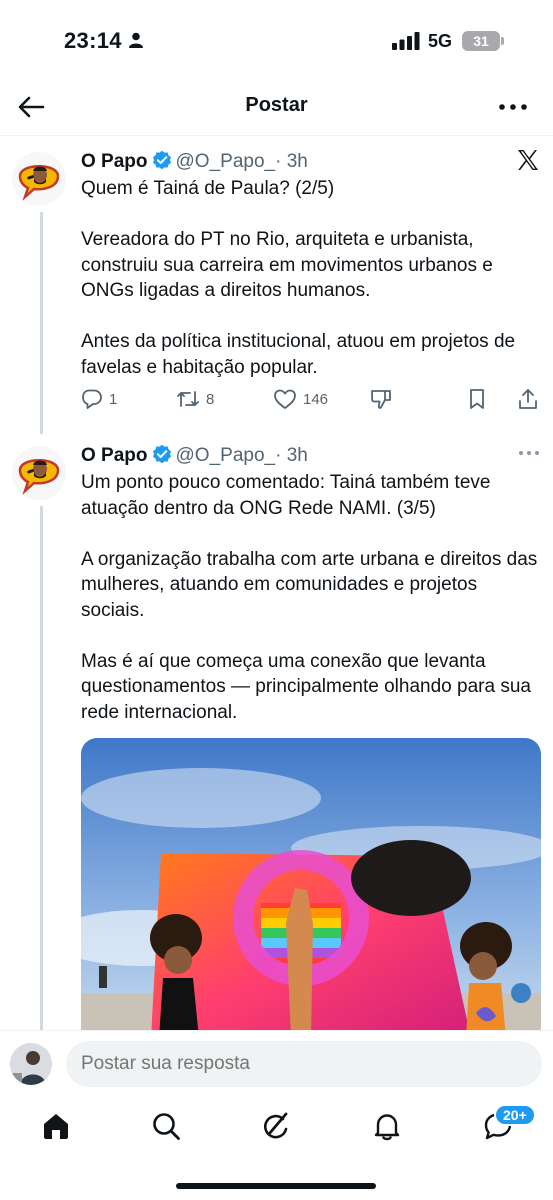 The image size is (553, 1200). What do you see at coordinates (440, 41) in the screenshot?
I see `network-type: 5G` at bounding box center [440, 41].